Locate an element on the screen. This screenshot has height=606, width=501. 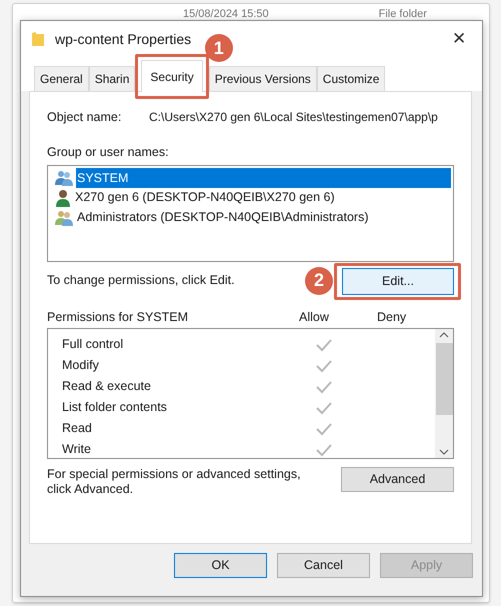
allow-header: Allow is located at coordinates (314, 317).